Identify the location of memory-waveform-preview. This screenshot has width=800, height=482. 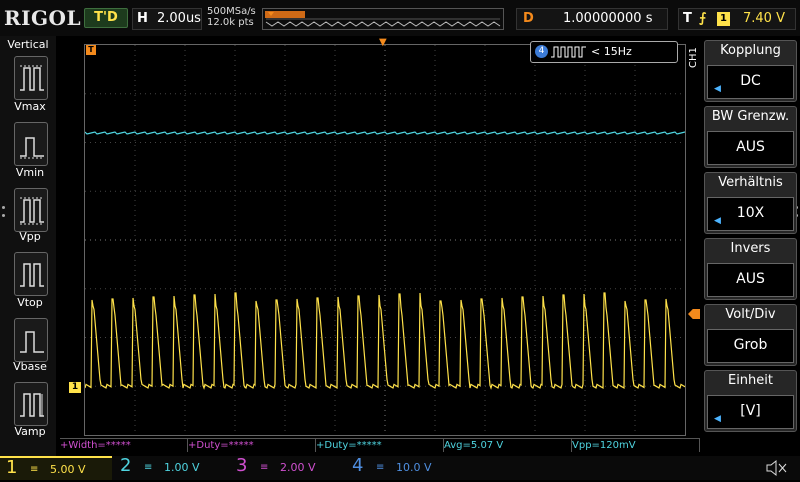
(383, 19).